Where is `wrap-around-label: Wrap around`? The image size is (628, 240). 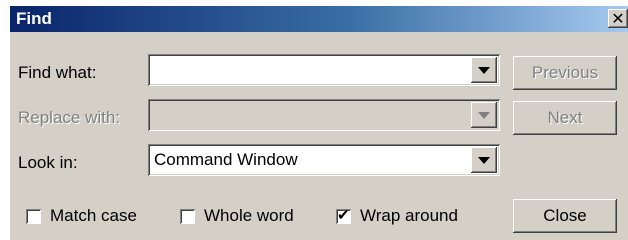 wrap-around-label: Wrap around is located at coordinates (409, 216).